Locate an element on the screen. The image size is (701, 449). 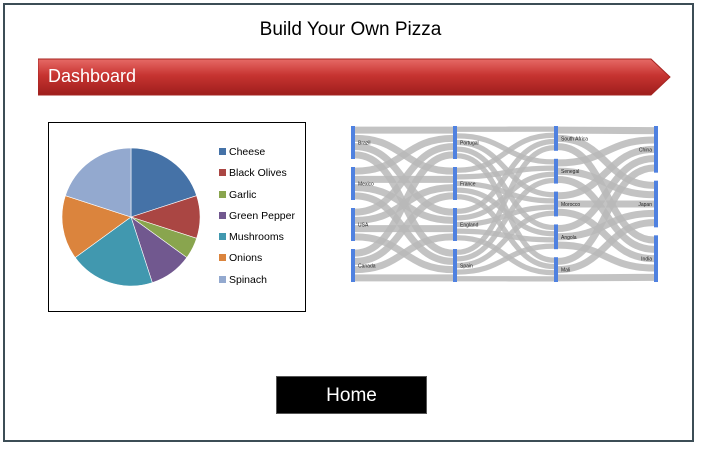
sankey-node-south-africa is located at coordinates (556, 138).